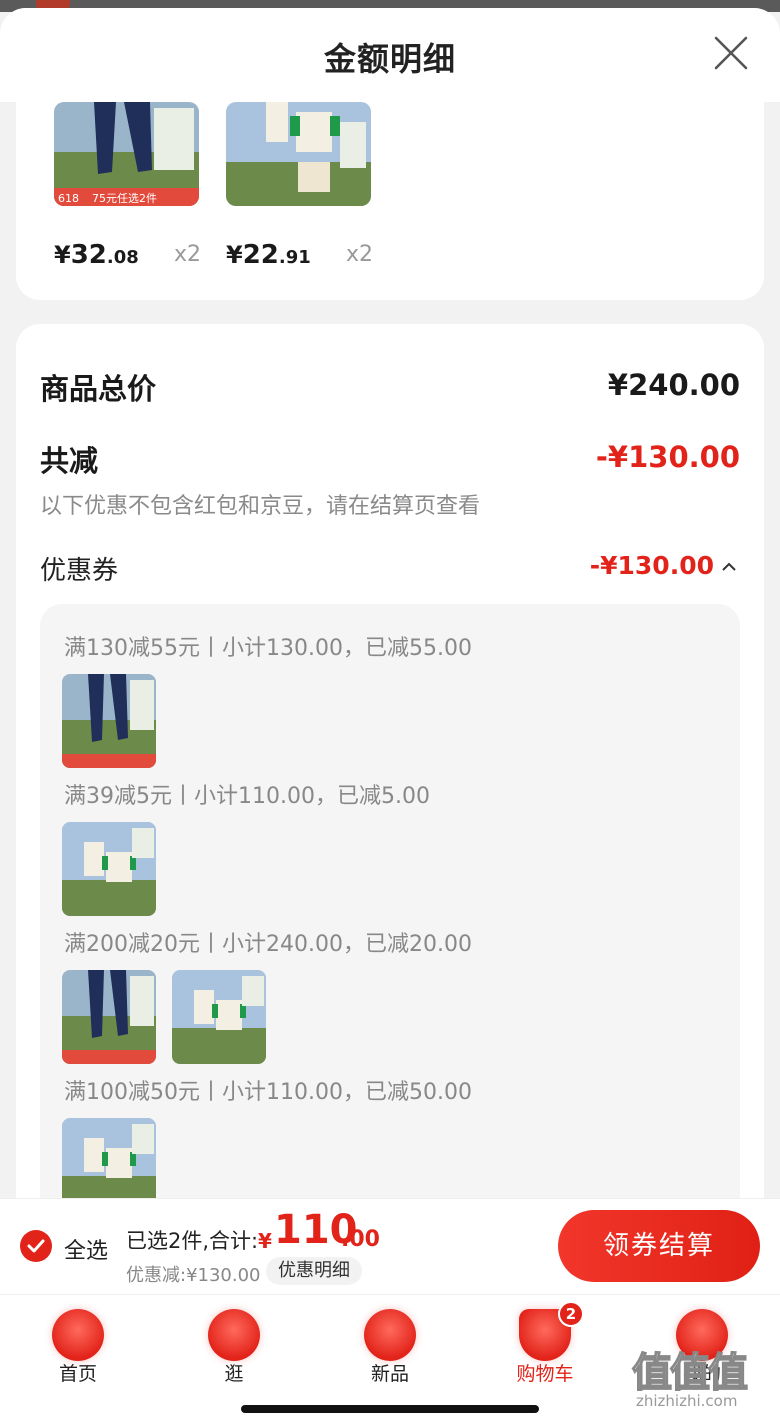  I want to click on coupon-rule-3: 满200减20元丨小计240.00，已减20.00, so click(268, 944).